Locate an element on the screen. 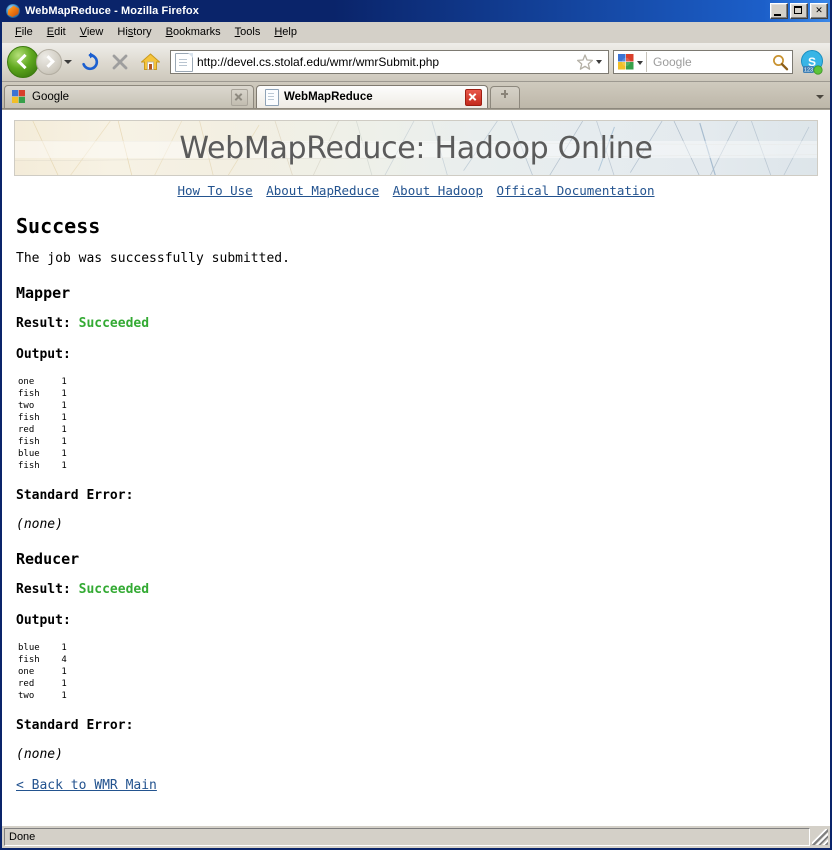 The height and width of the screenshot is (850, 832). intro-text: The job was successfully submitted. is located at coordinates (153, 258).